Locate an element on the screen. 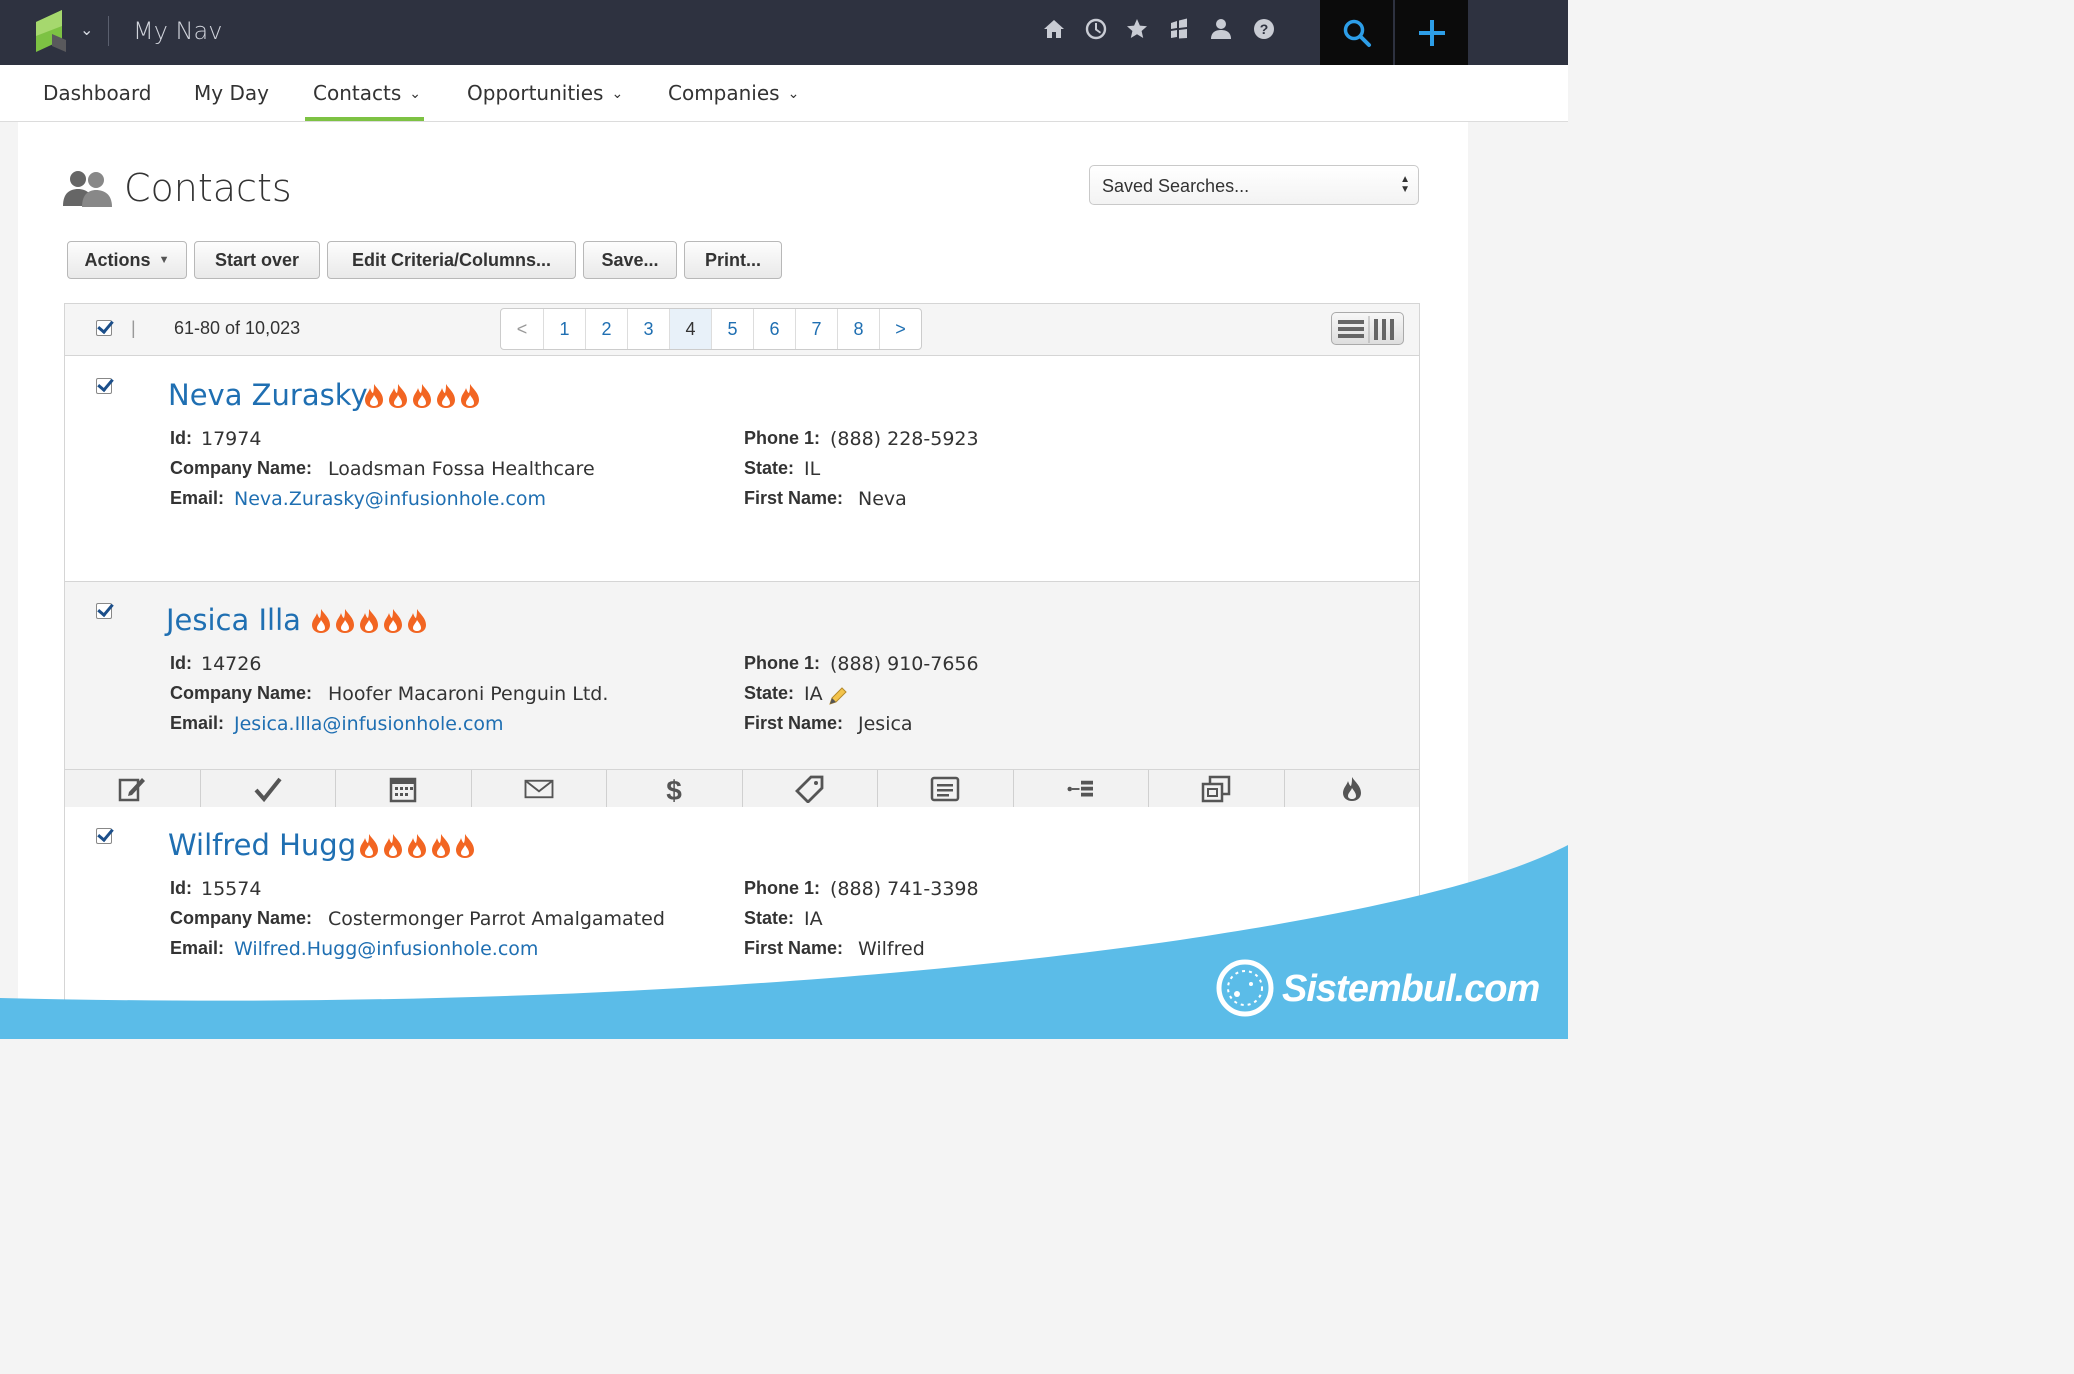 The width and height of the screenshot is (2074, 1374). user-icon is located at coordinates (1221, 29).